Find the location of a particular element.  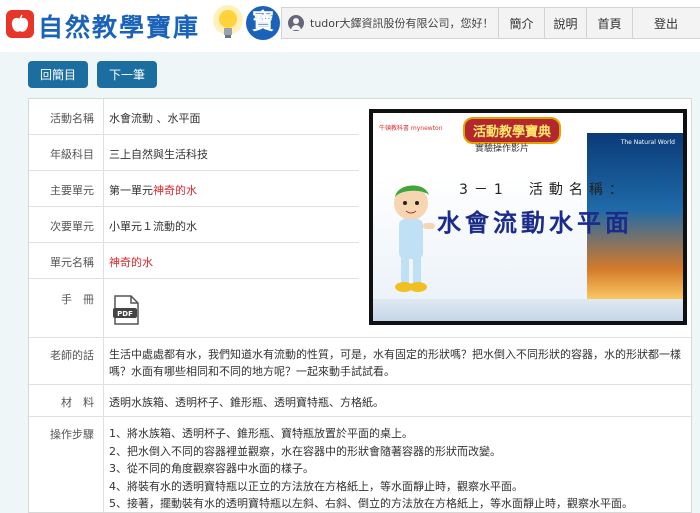

video-activity-title: 水會流動水平面 is located at coordinates (535, 222).